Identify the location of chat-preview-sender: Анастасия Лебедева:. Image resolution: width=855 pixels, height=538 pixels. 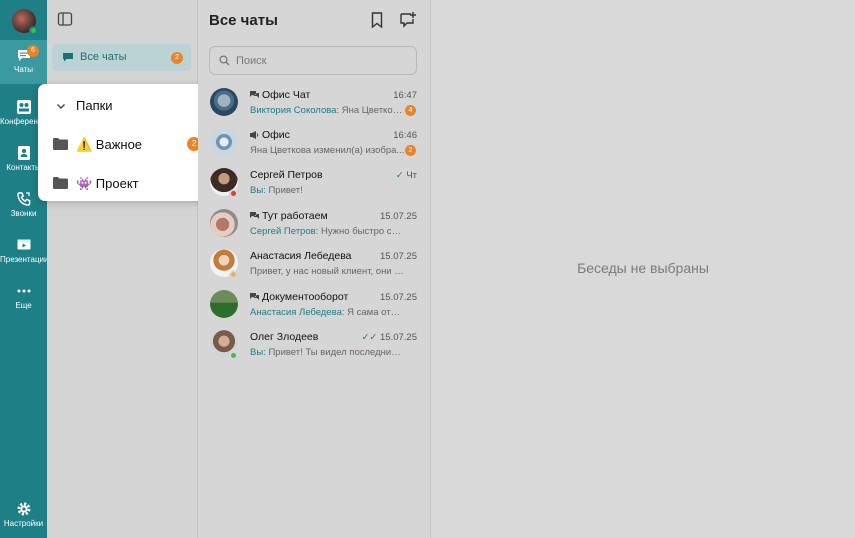
(297, 312).